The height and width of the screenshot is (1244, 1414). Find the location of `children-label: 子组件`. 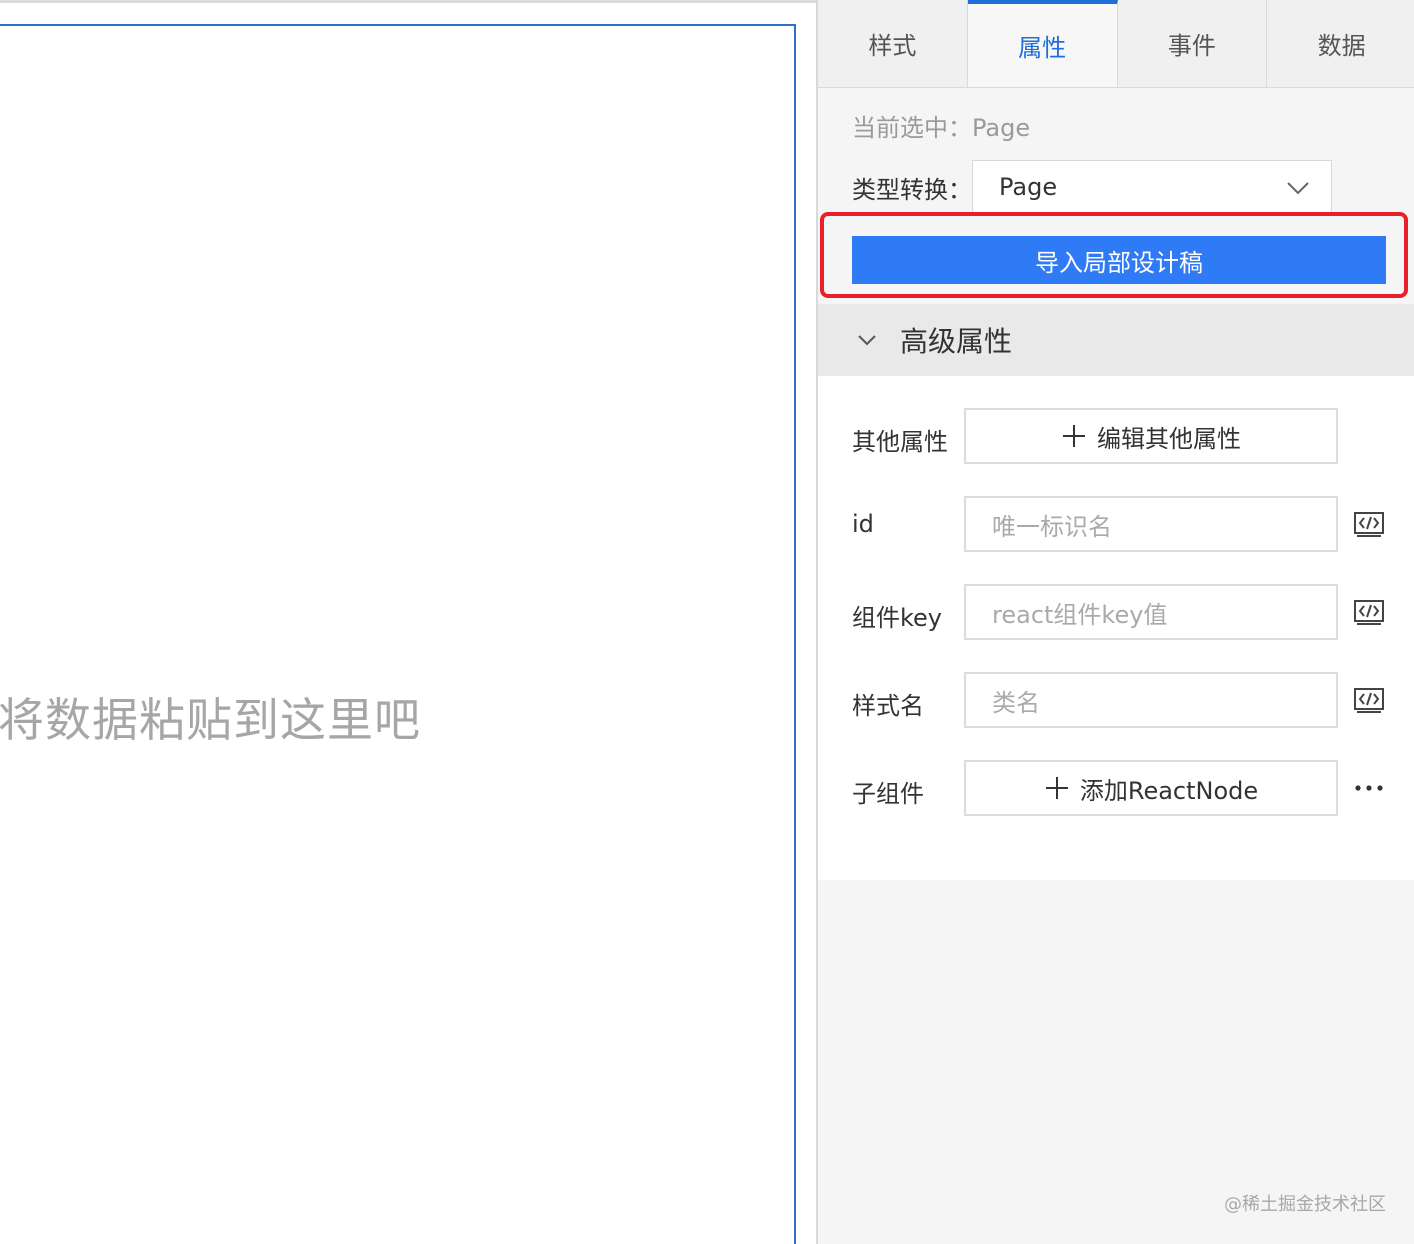

children-label: 子组件 is located at coordinates (888, 794).